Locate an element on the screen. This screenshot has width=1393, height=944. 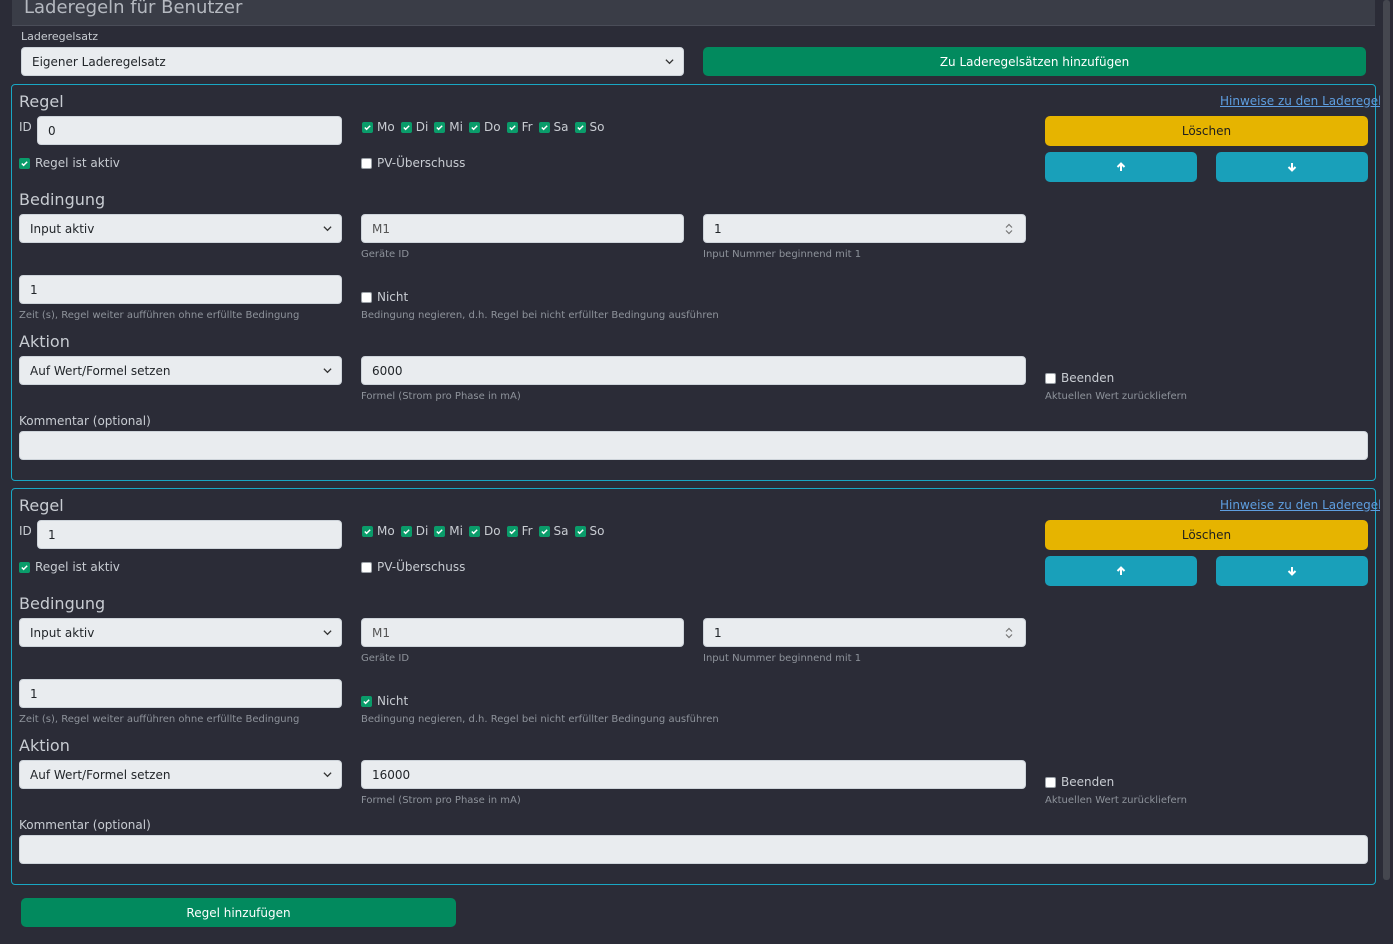
page-header: Laderegeln für Benutzer is located at coordinates (693, 13).